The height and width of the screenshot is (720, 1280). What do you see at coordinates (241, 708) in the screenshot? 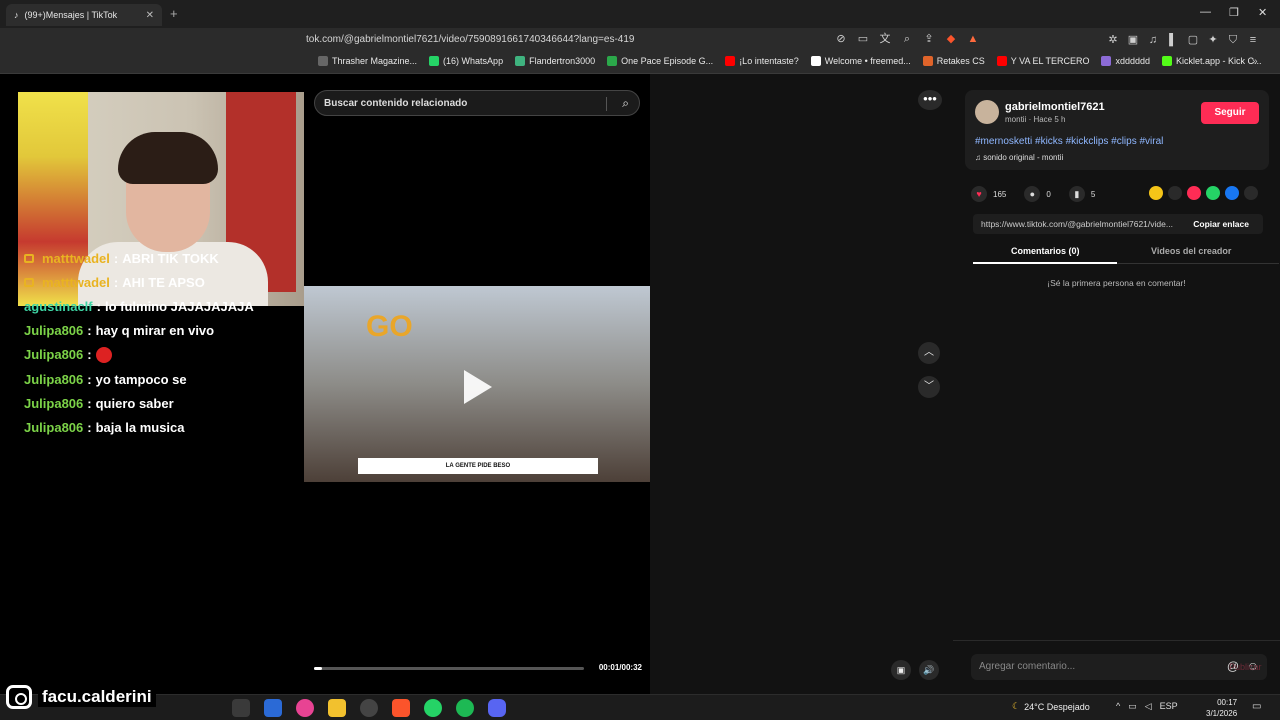
I see `task-view-icon` at bounding box center [241, 708].